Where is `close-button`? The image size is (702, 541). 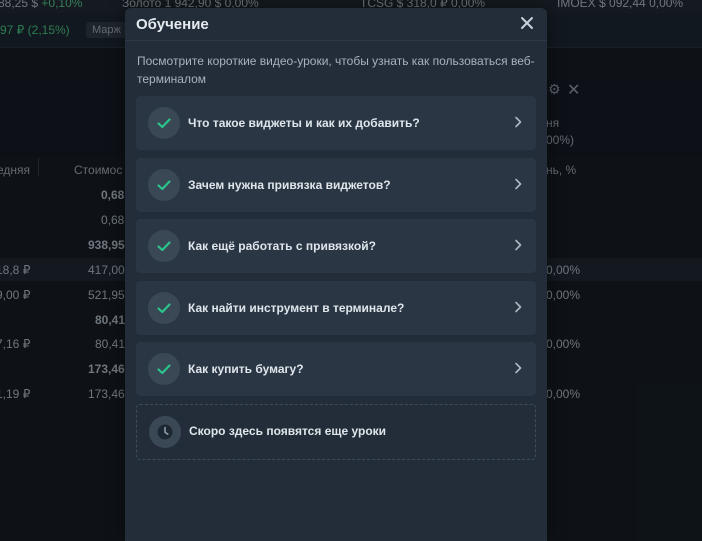 close-button is located at coordinates (527, 23).